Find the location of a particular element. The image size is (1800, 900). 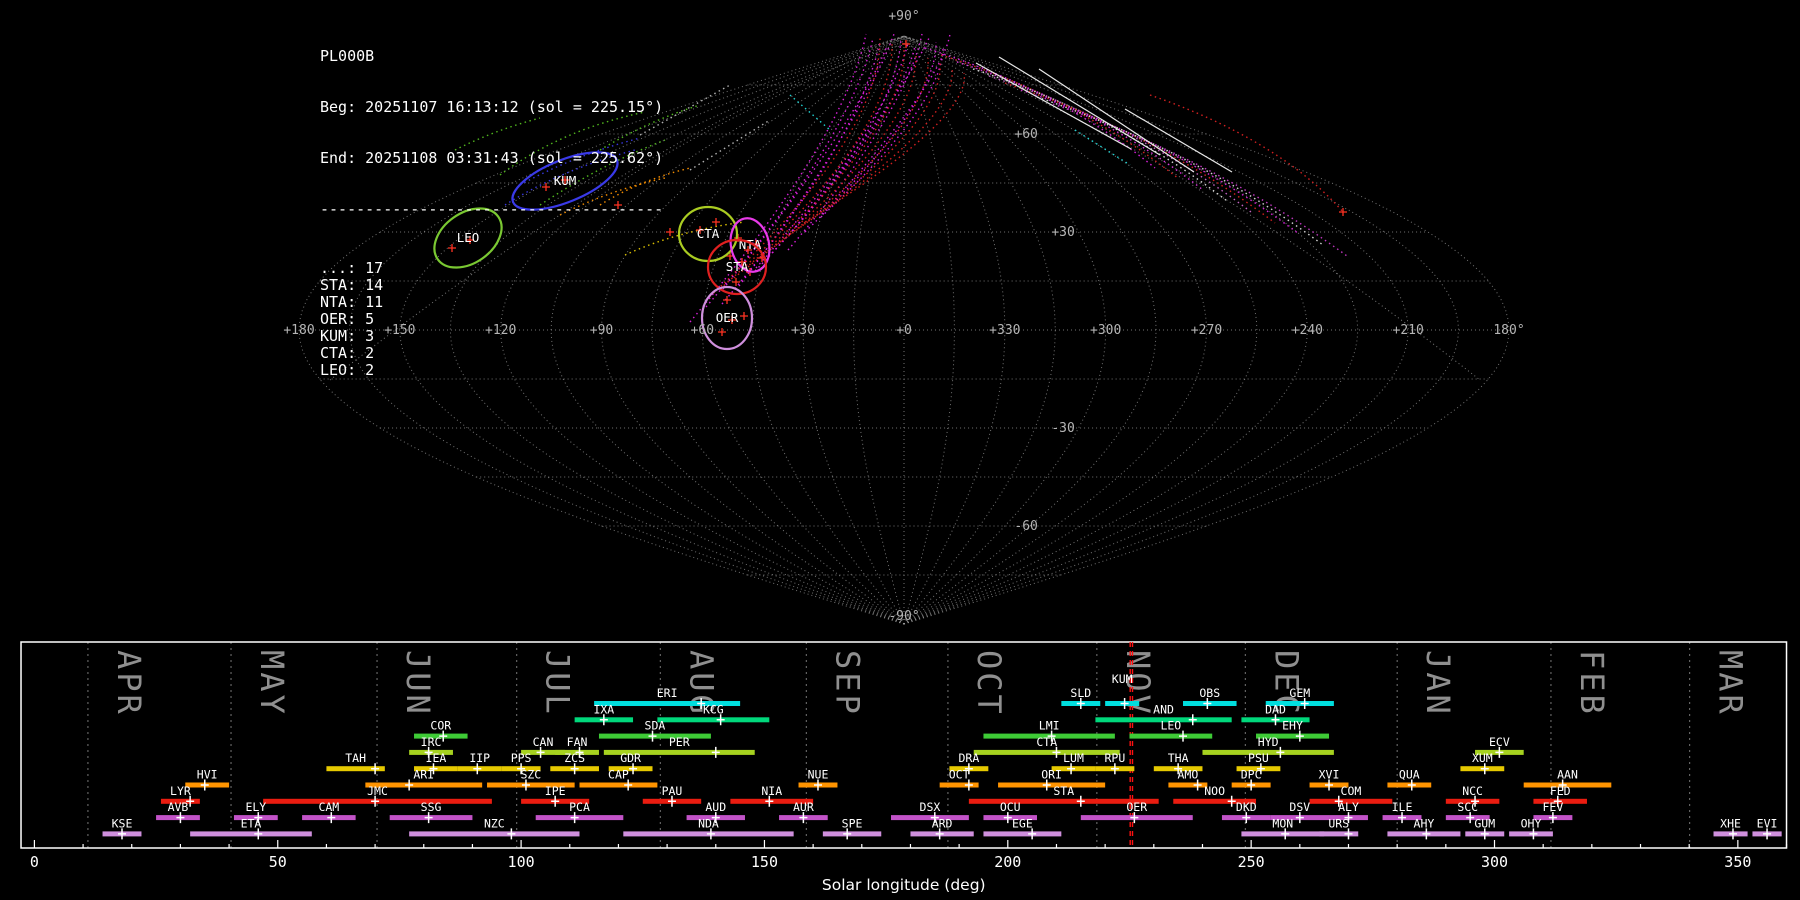

shower-peak-nzc is located at coordinates (511, 834).